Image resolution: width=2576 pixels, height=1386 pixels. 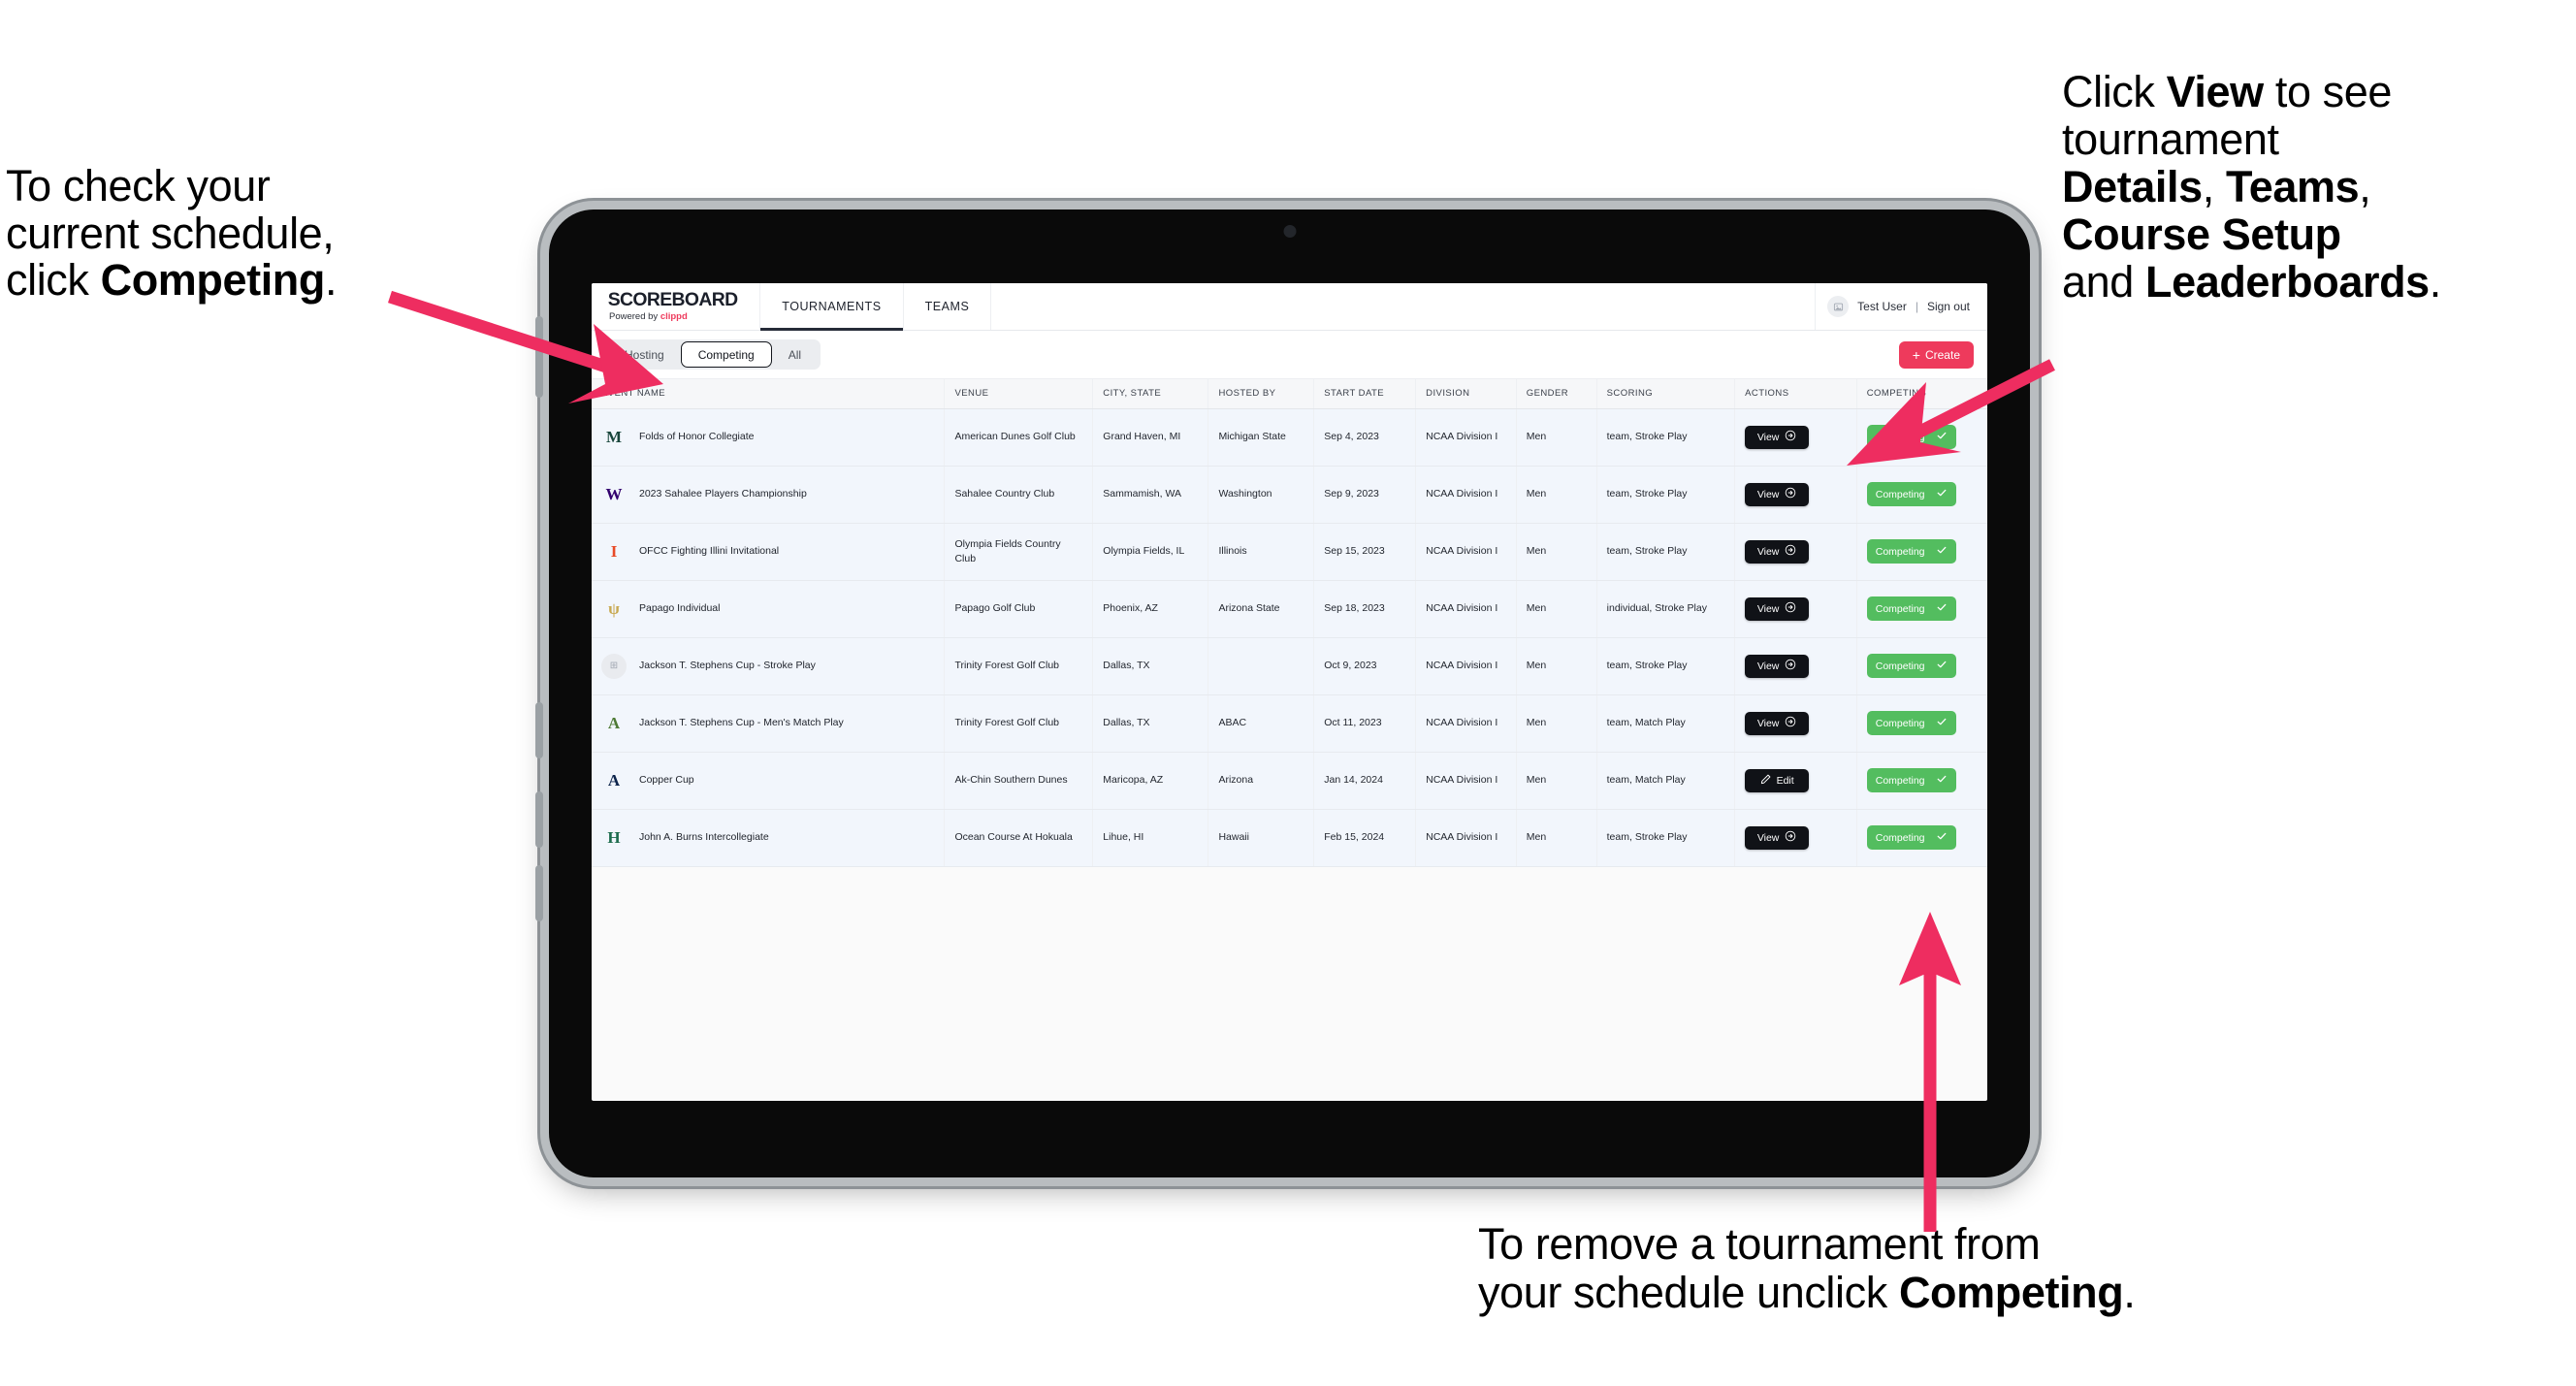 What do you see at coordinates (1019, 838) in the screenshot?
I see `cell-venue: Ocean Course At Hokuala` at bounding box center [1019, 838].